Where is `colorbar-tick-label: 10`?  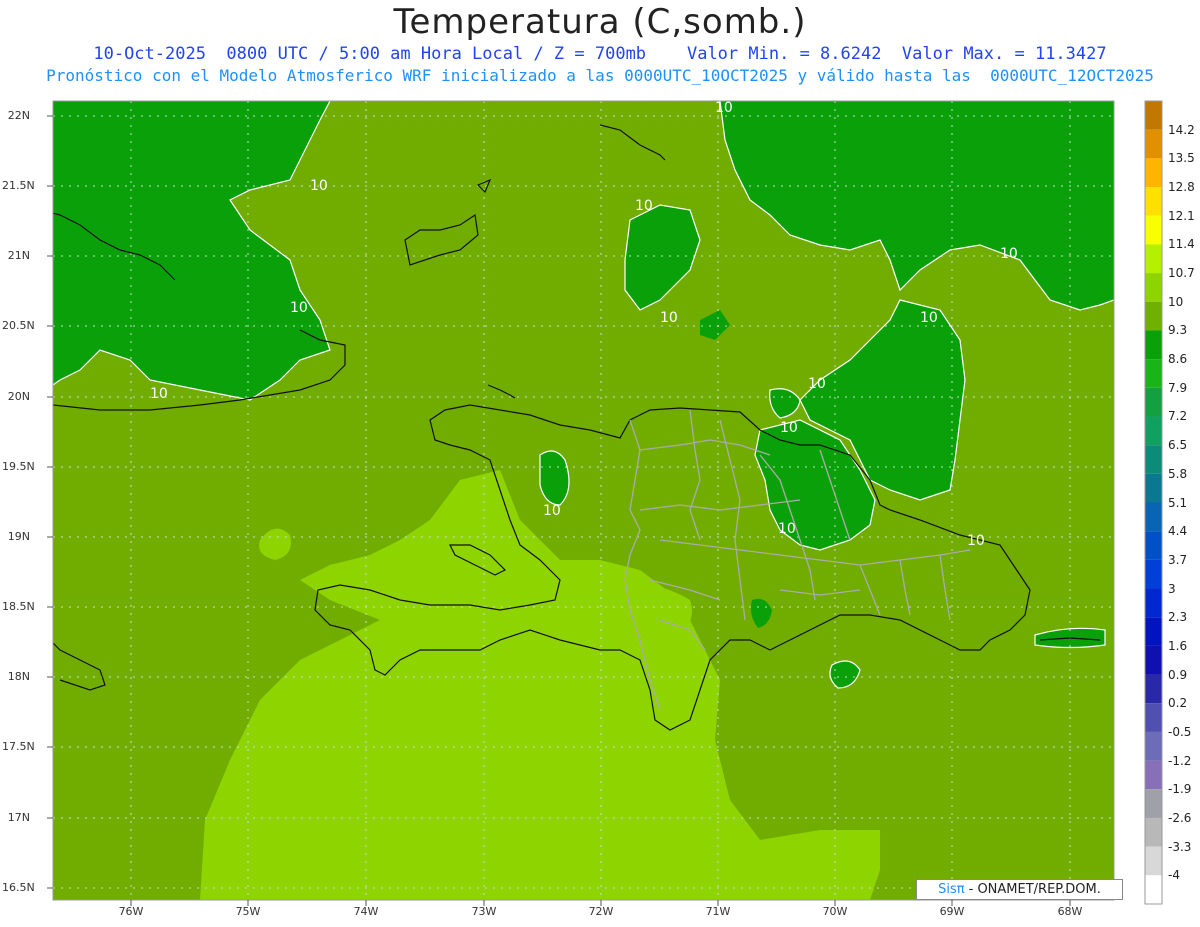
colorbar-tick-label: 10 is located at coordinates (1176, 301).